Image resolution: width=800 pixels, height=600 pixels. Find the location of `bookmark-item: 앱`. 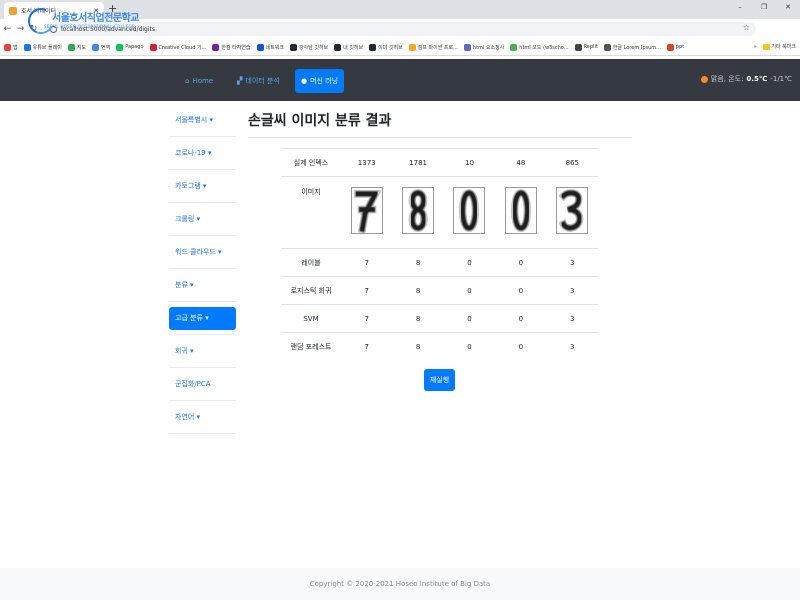

bookmark-item: 앱 is located at coordinates (11, 47).